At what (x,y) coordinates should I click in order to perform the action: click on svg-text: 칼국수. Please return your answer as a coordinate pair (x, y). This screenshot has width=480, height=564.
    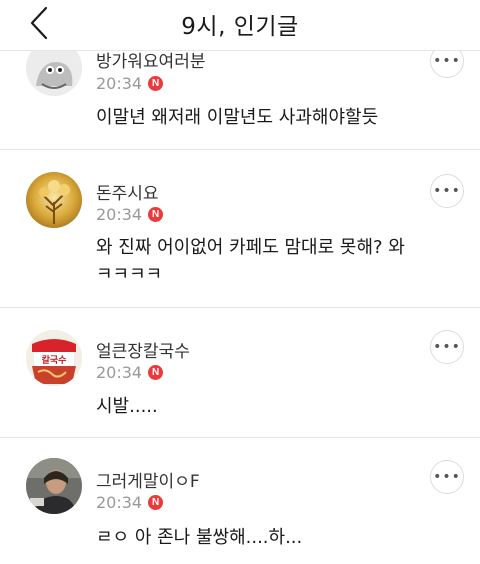
    Looking at the image, I should click on (54, 360).